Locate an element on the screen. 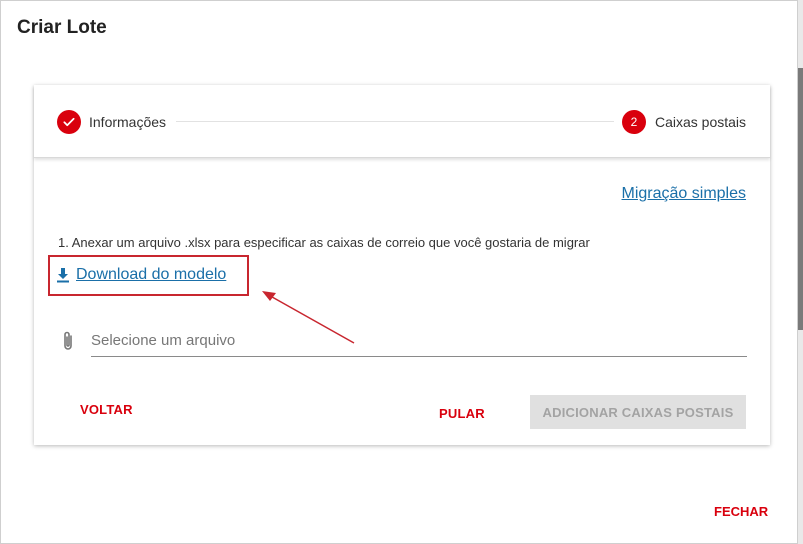 The image size is (803, 544). download-template-link: Download do modelo is located at coordinates (141, 275).